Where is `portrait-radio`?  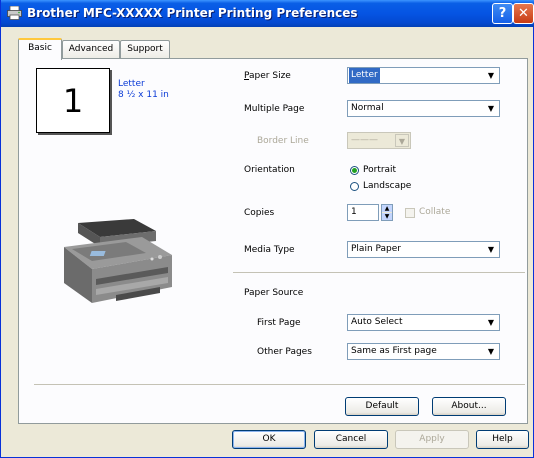
portrait-radio is located at coordinates (354, 170).